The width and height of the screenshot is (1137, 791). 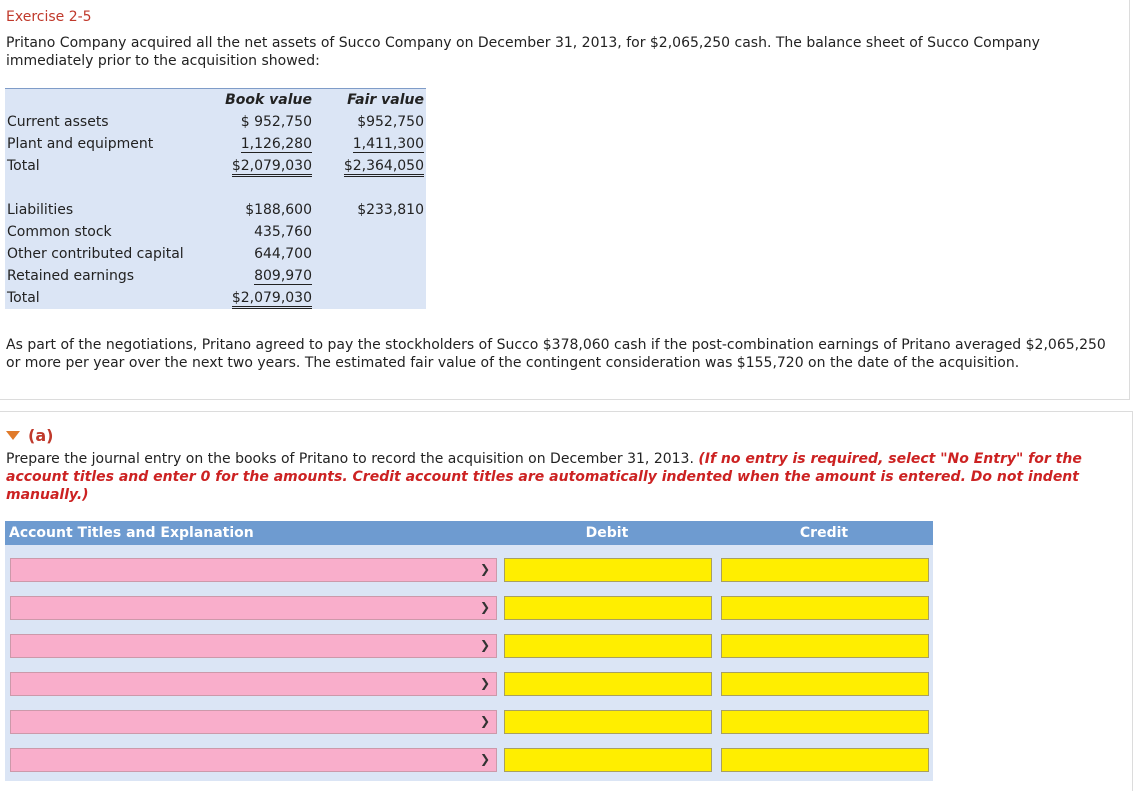 I want to click on account-titles-header: Account Titles and Explanation, so click(x=131, y=533).